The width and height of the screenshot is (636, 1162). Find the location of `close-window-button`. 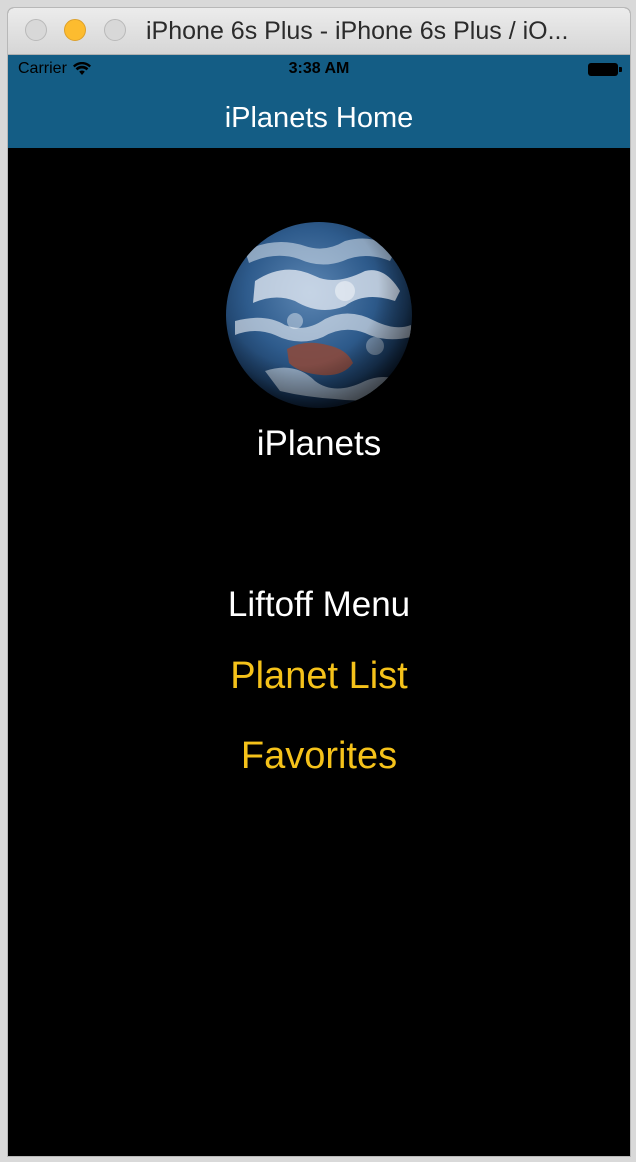

close-window-button is located at coordinates (36, 30).